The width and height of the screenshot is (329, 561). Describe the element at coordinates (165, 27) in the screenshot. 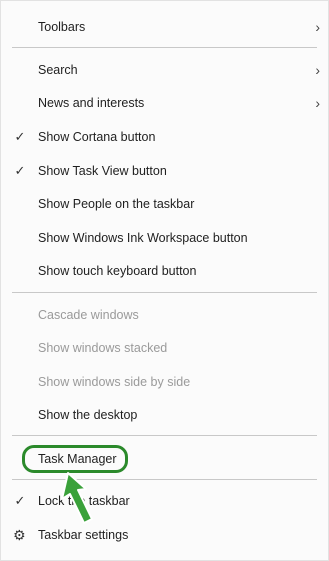

I see `menu-item-toolbars: Toolbars ›` at that location.